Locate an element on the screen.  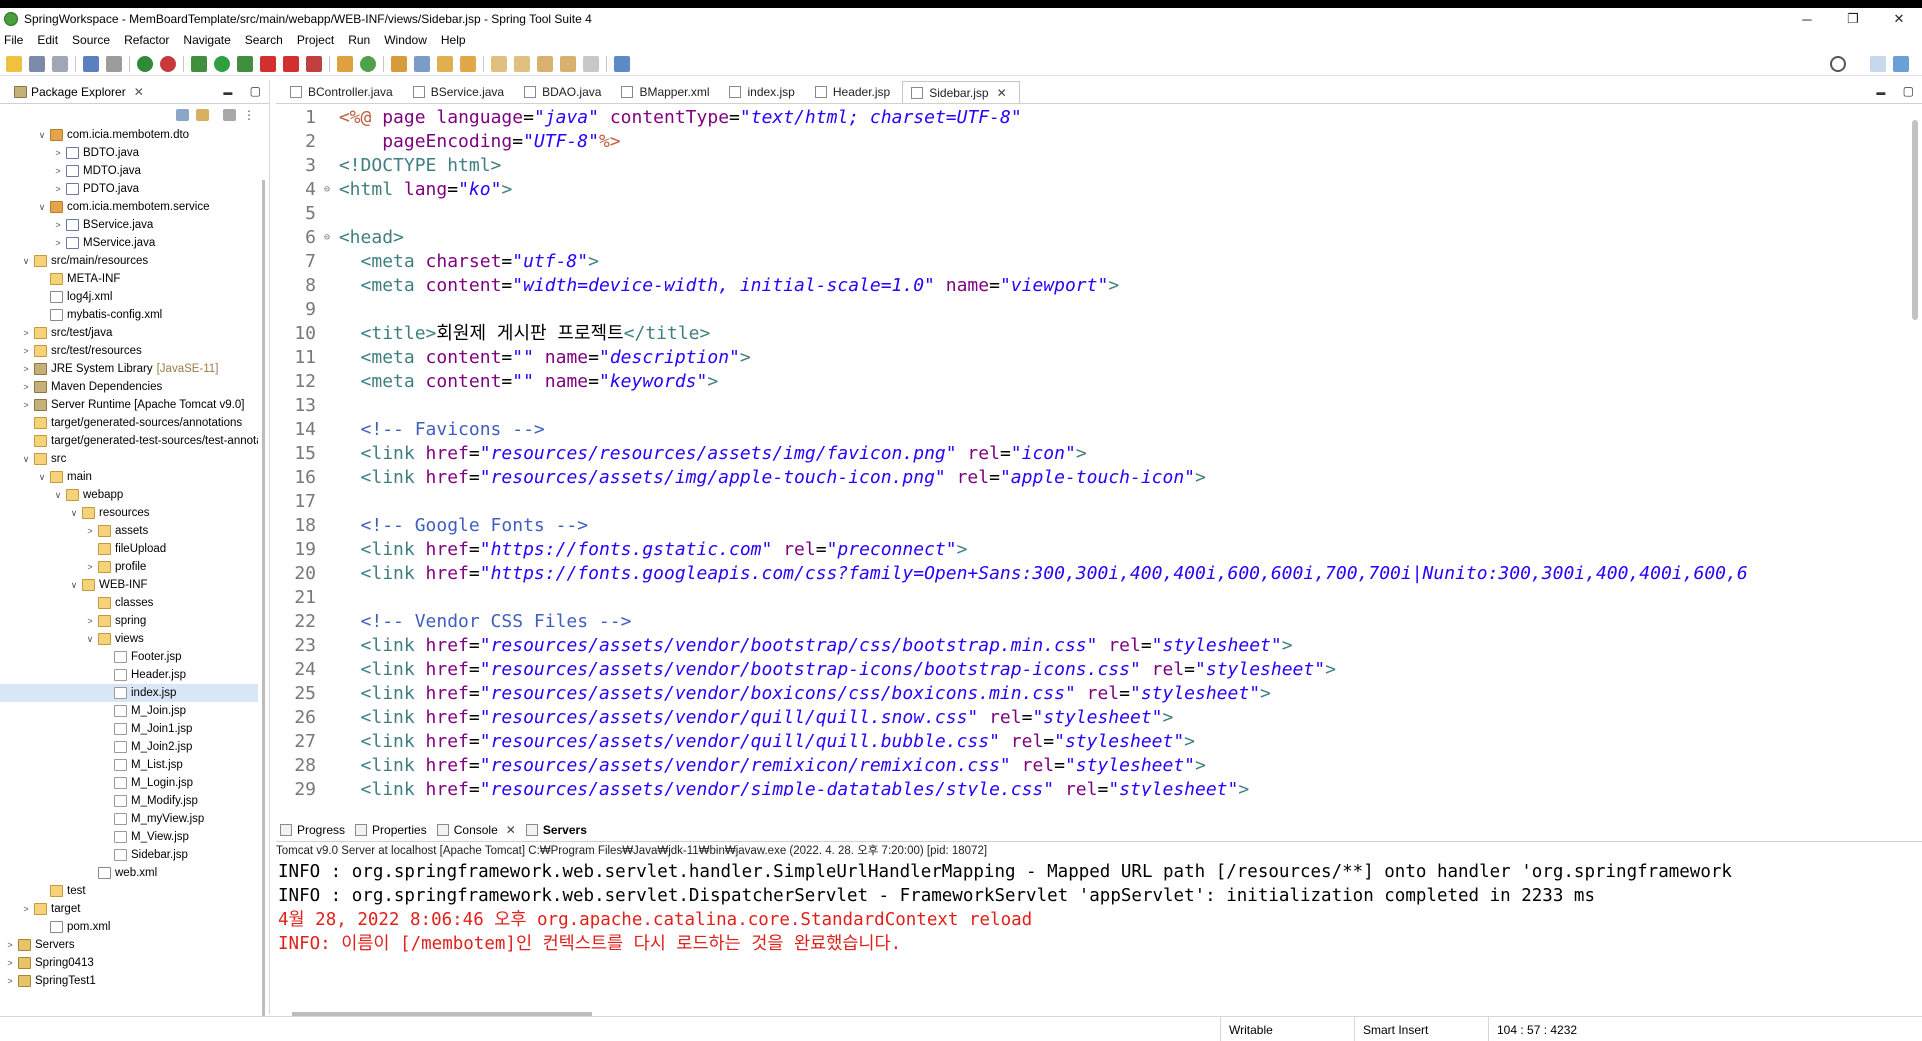
stop-icon is located at coordinates (168, 63).